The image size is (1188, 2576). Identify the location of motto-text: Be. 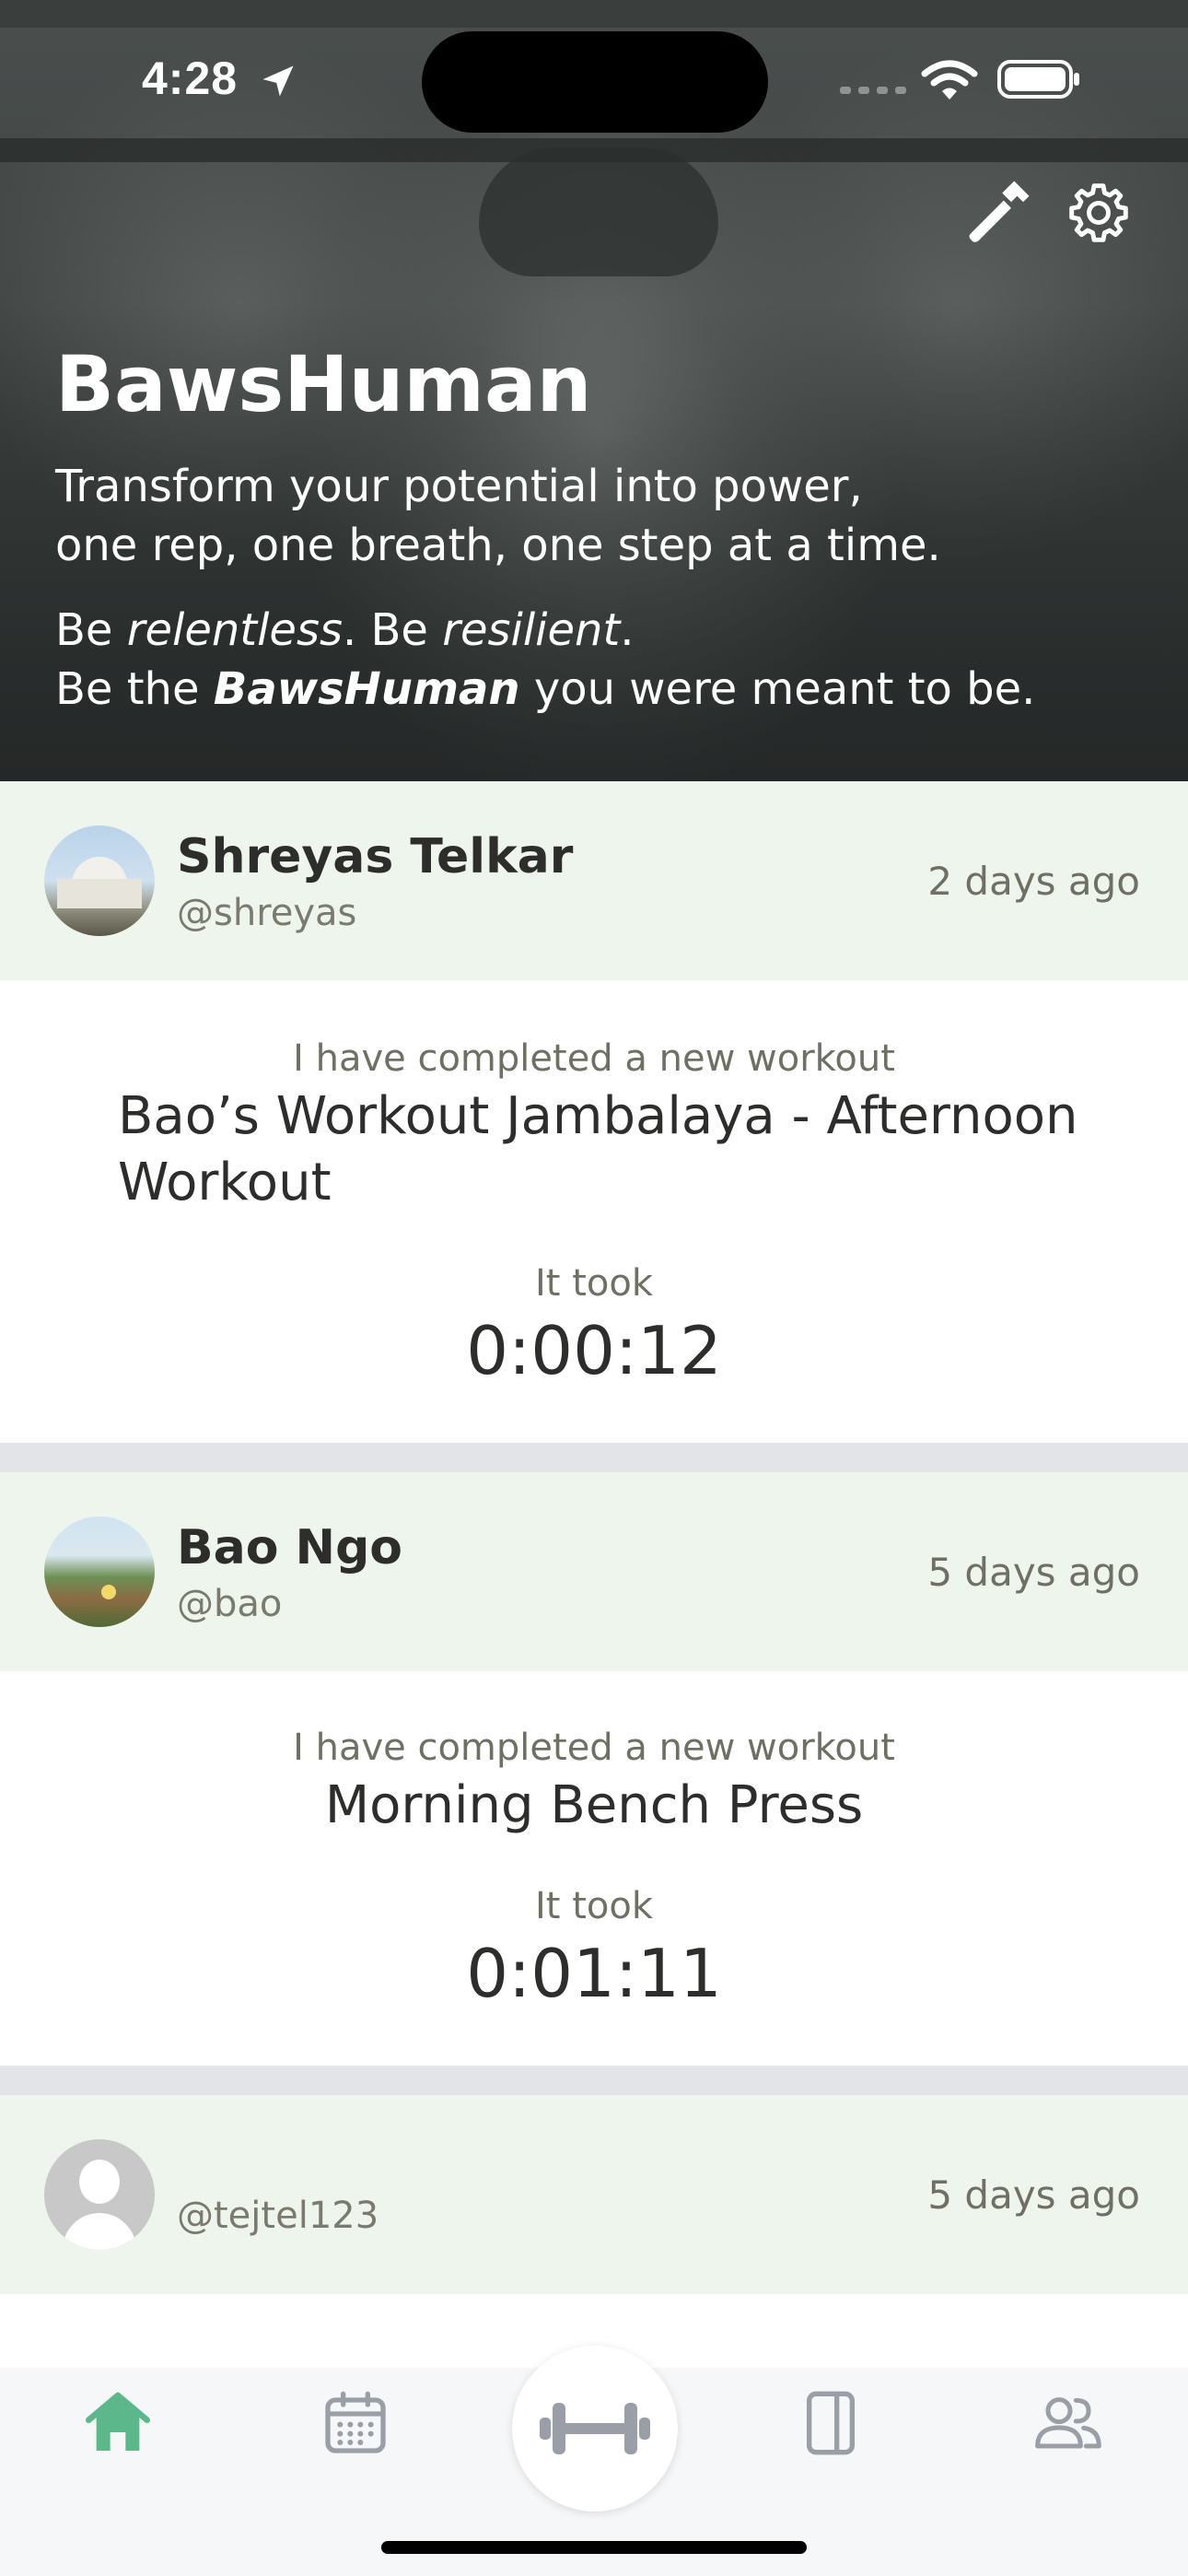
(91, 630).